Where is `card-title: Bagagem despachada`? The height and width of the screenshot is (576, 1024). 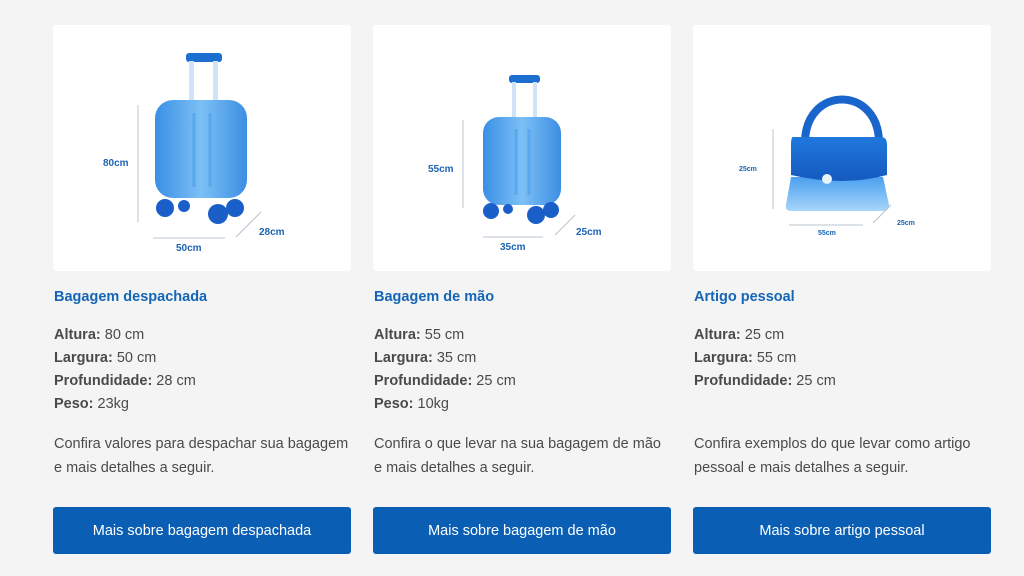 card-title: Bagagem despachada is located at coordinates (131, 297).